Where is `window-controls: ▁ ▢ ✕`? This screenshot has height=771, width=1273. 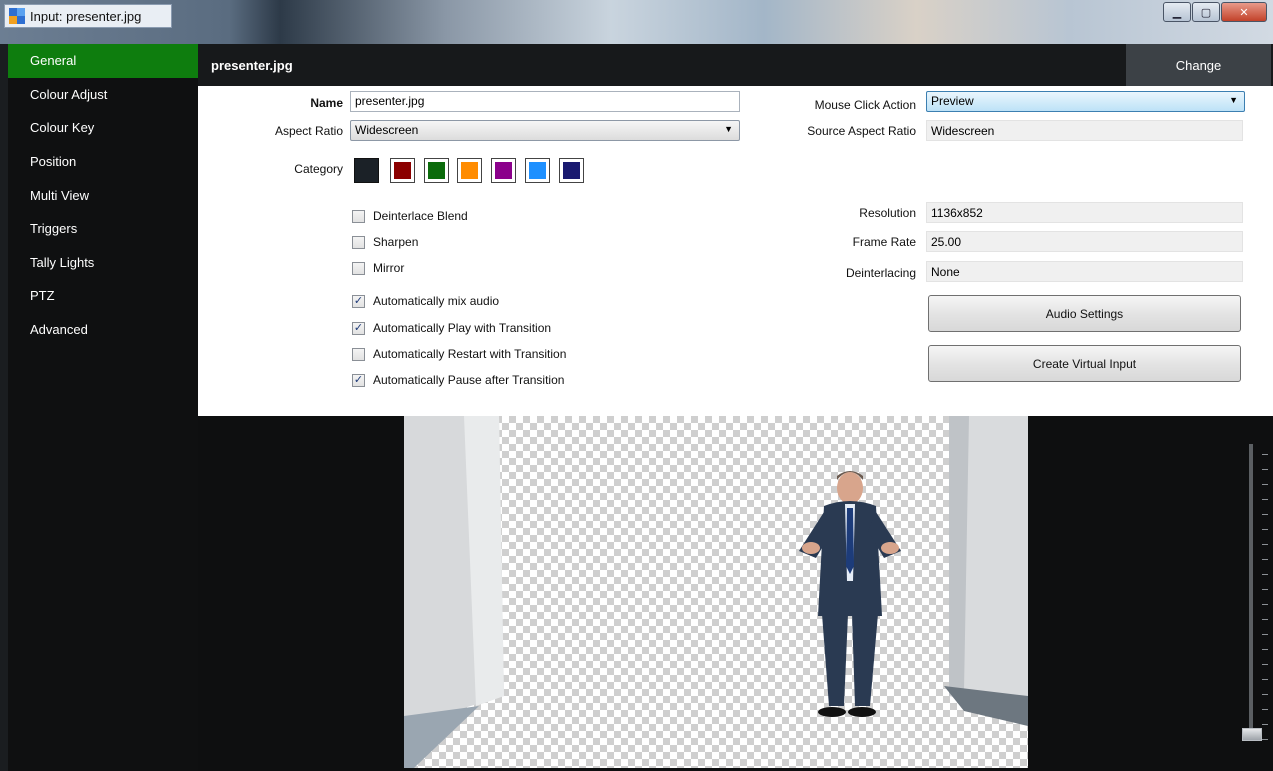
window-controls: ▁ ▢ ✕ is located at coordinates (1214, 12).